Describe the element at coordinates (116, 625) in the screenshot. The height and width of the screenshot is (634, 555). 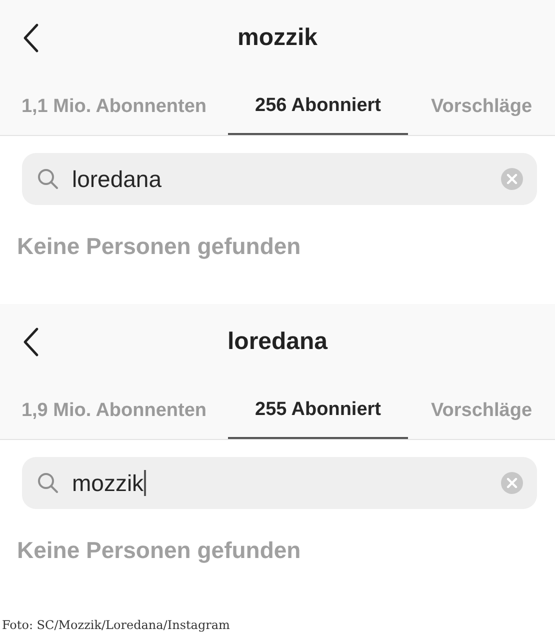
I see `photo-credit: Foto: SC/Mozzik/Loredana/Instagram` at that location.